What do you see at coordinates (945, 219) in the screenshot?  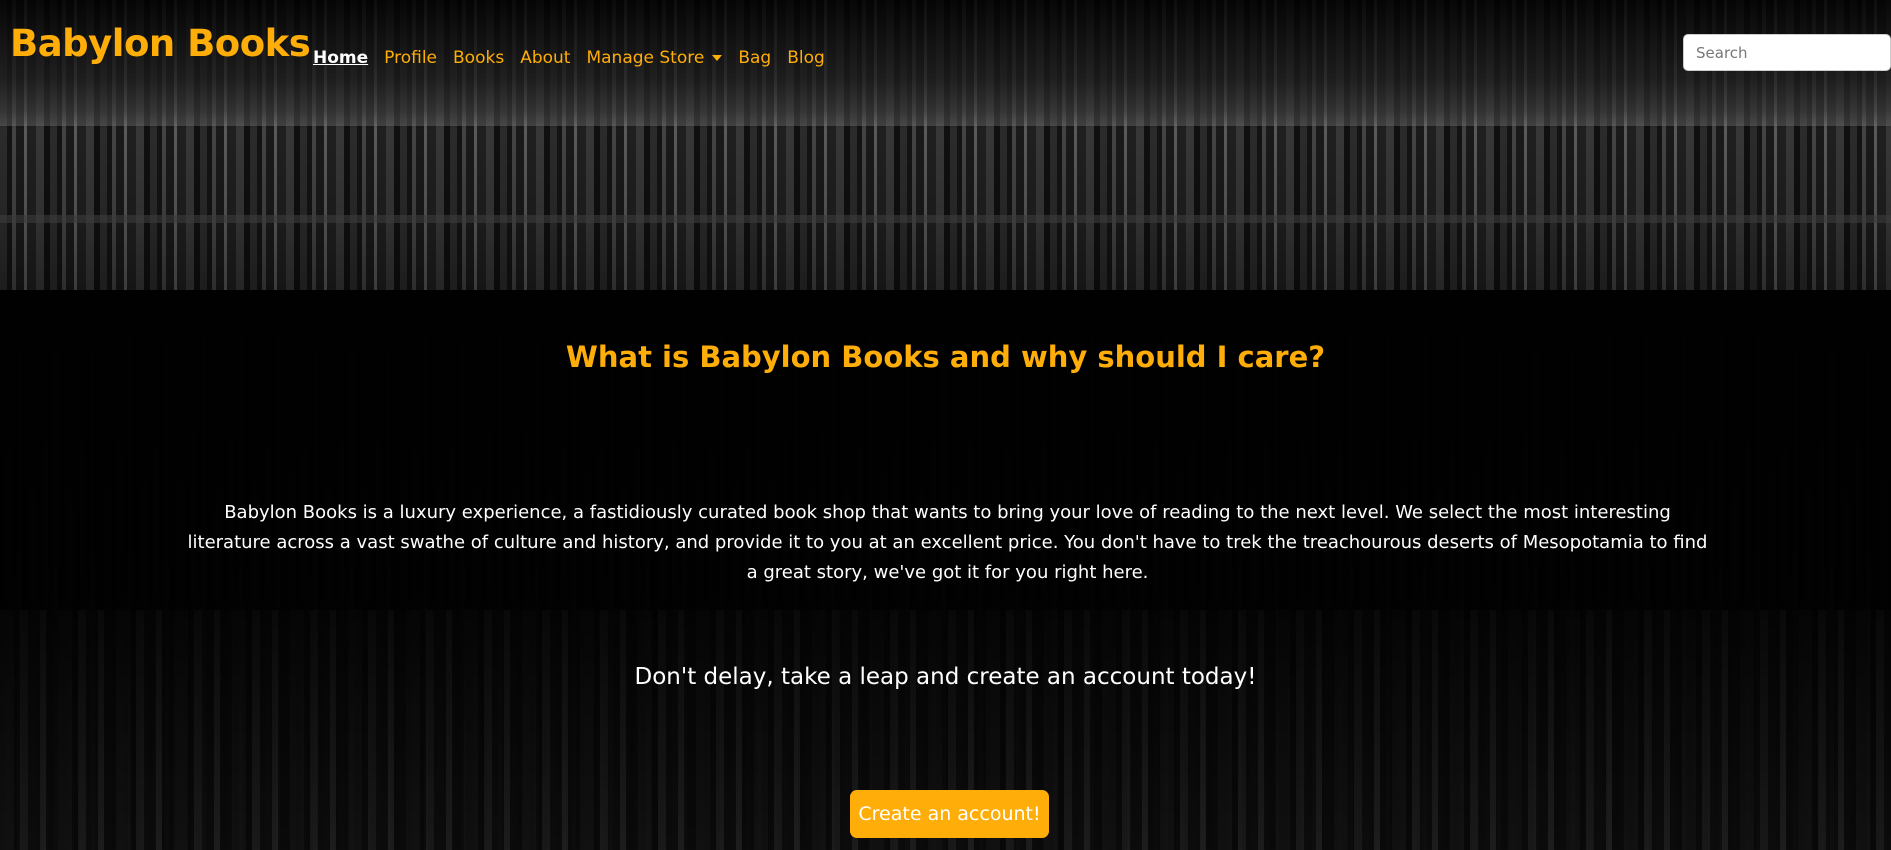 I see `shelf-divider` at bounding box center [945, 219].